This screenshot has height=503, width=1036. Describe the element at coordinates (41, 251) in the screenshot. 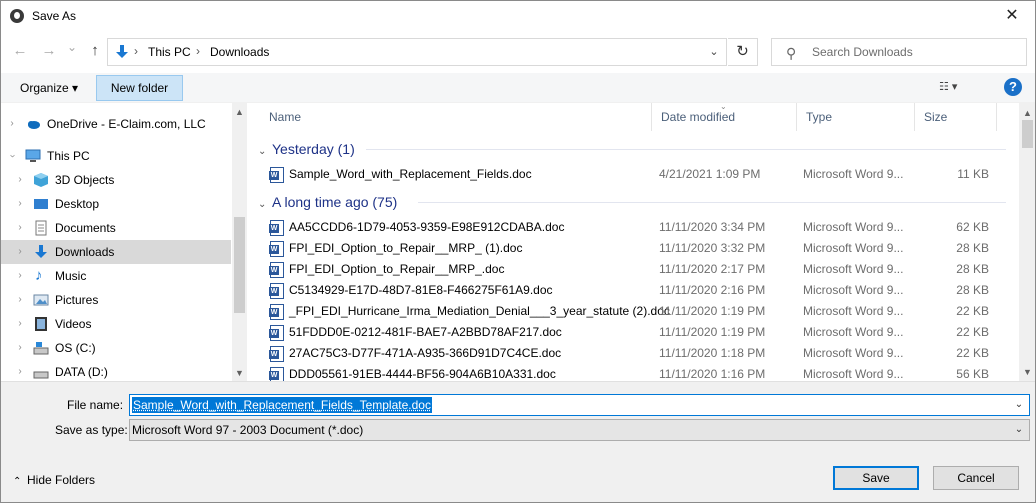

I see `download-icon` at that location.